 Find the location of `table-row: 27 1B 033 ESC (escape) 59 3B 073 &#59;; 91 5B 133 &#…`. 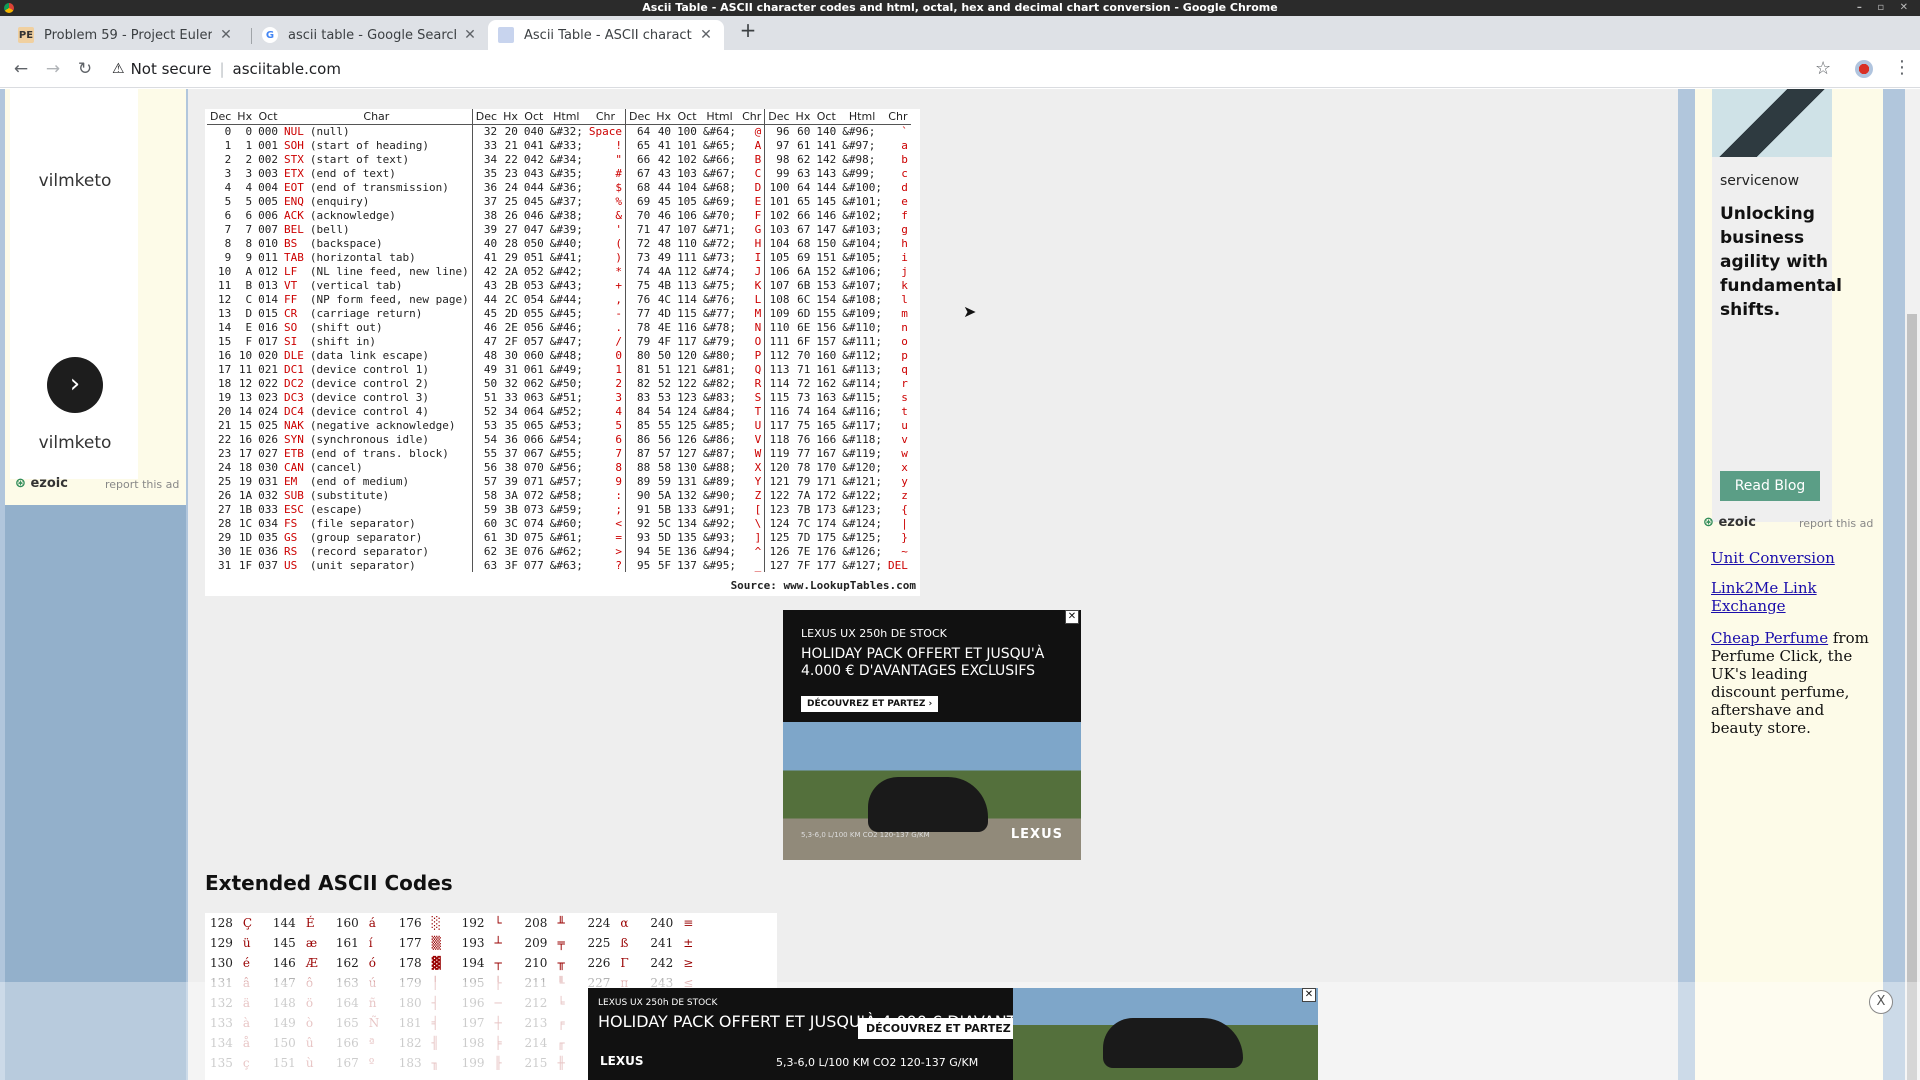

table-row: 27 1B 033 ESC (escape) 59 3B 073 &#59;; 91 5B 133 &#… is located at coordinates (559, 509).